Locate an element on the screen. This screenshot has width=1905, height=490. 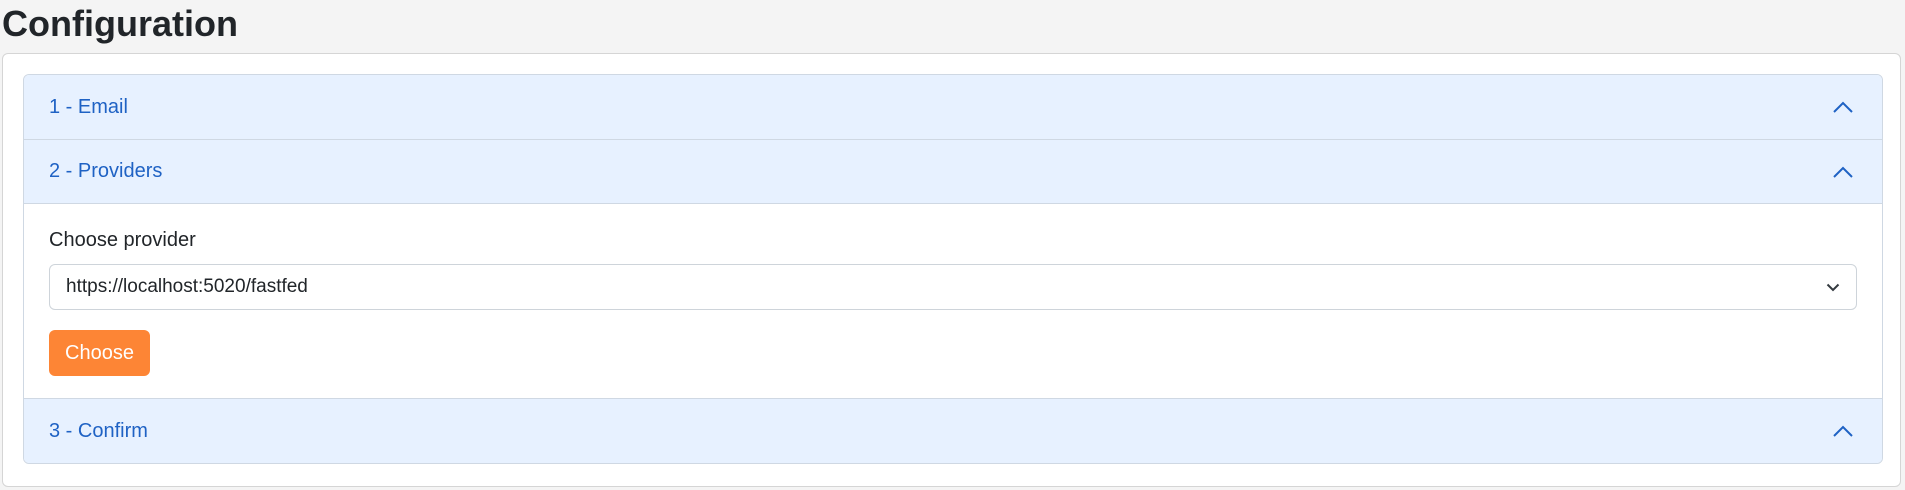
accordion-header-email: 1 - Email is located at coordinates (953, 107).